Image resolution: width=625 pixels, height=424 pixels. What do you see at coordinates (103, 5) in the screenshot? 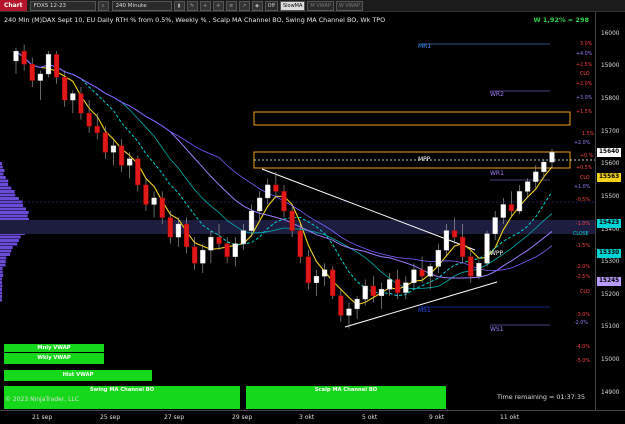
I see `search-icon: ⌕` at bounding box center [103, 5].